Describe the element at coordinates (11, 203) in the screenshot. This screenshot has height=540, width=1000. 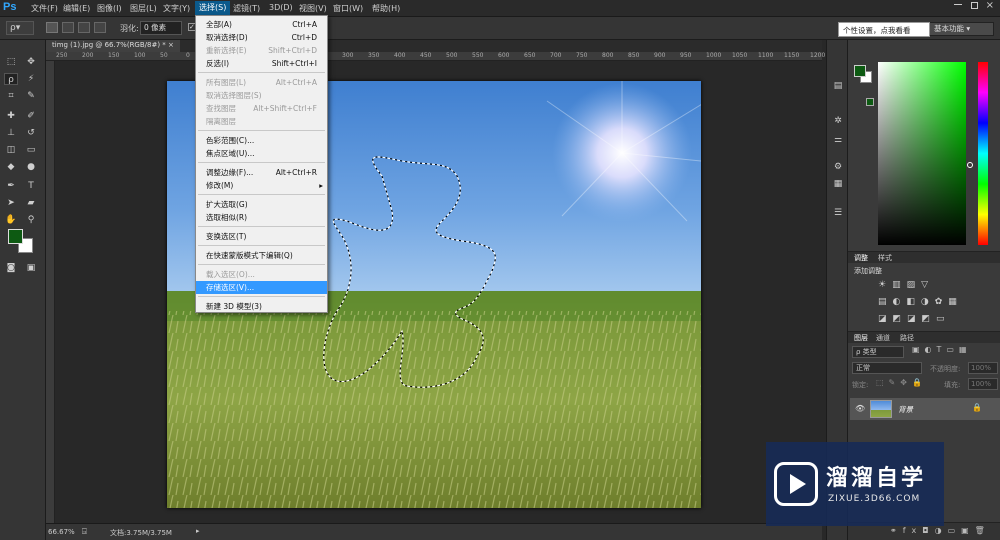
I see `path-selection-tool-icon: ➤` at that location.